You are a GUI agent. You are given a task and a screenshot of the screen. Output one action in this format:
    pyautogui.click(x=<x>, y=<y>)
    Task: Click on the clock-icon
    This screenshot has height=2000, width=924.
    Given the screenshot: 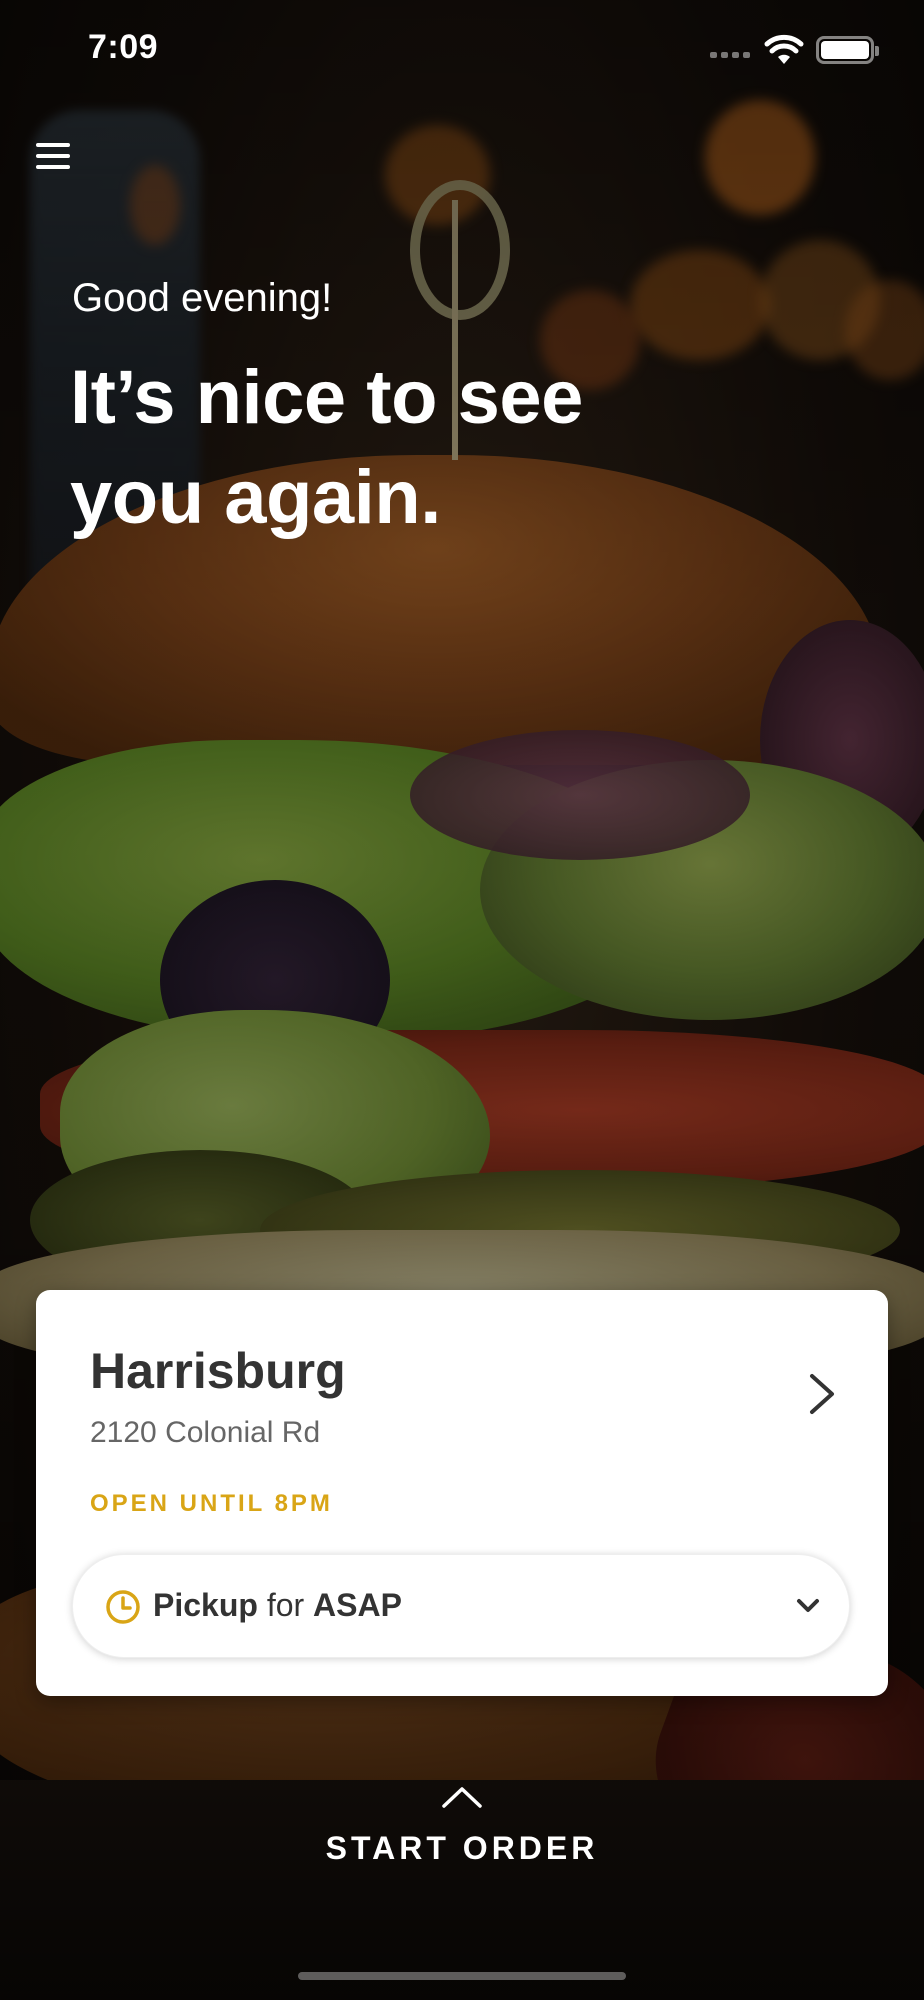 What is the action you would take?
    pyautogui.click(x=123, y=1607)
    